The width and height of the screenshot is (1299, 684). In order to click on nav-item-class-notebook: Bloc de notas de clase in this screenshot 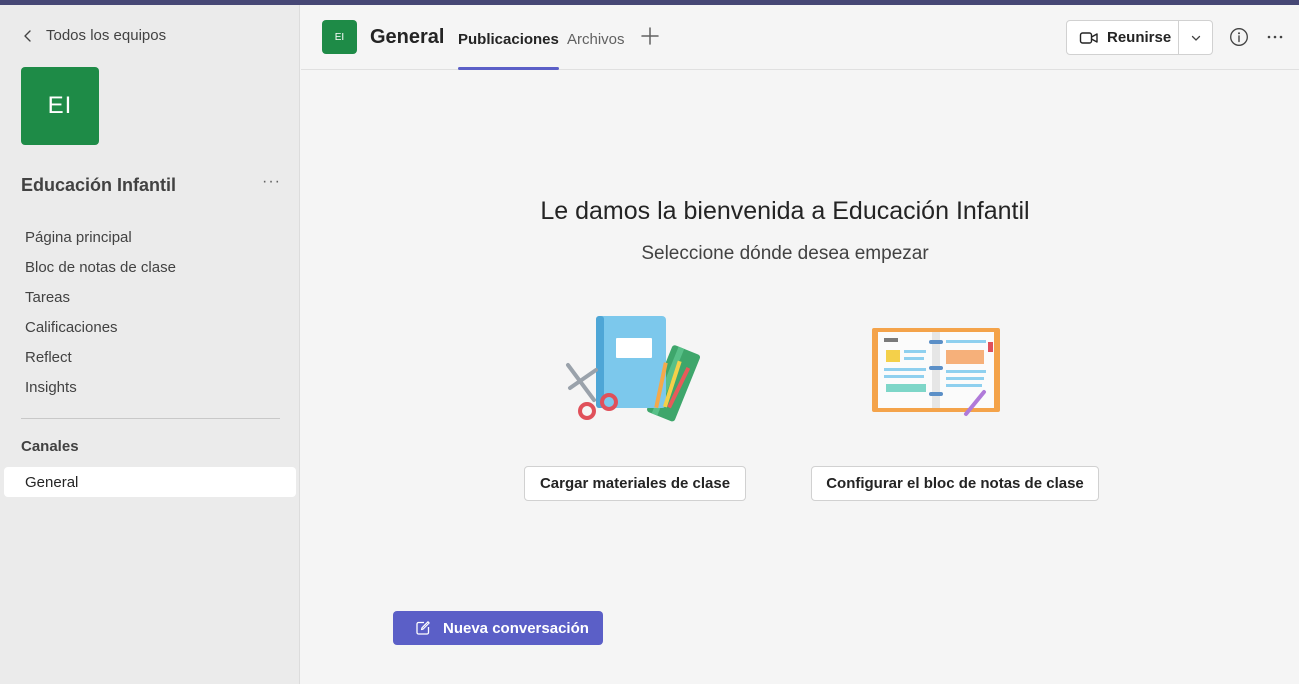, I will do `click(100, 272)`.